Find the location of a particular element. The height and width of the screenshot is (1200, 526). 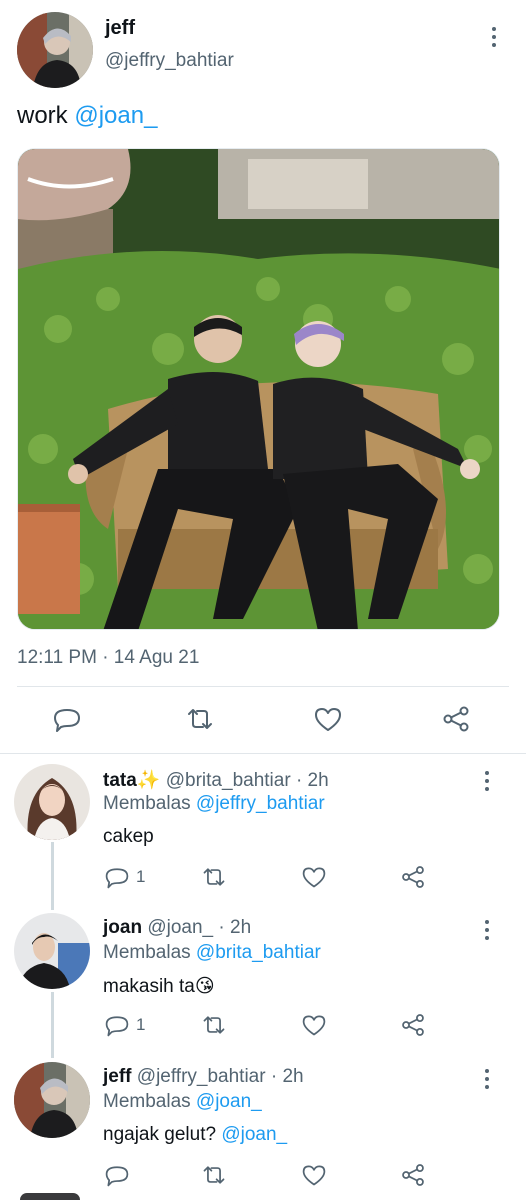

next-reply-avatar is located at coordinates (50, 1196).